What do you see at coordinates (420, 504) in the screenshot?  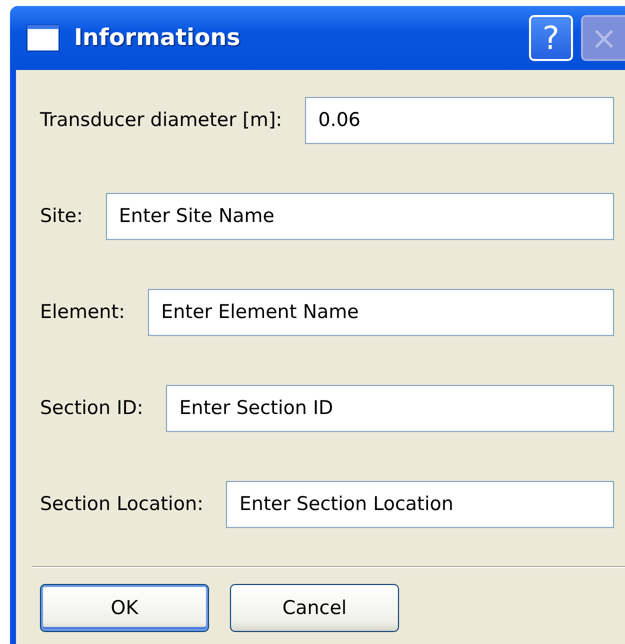 I see `input-field: Enter Section Location` at bounding box center [420, 504].